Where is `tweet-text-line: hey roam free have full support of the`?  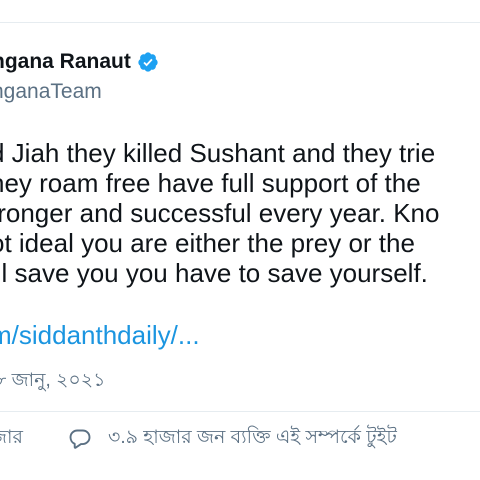
tweet-text-line: hey roam free have full support of the is located at coordinates (210, 183).